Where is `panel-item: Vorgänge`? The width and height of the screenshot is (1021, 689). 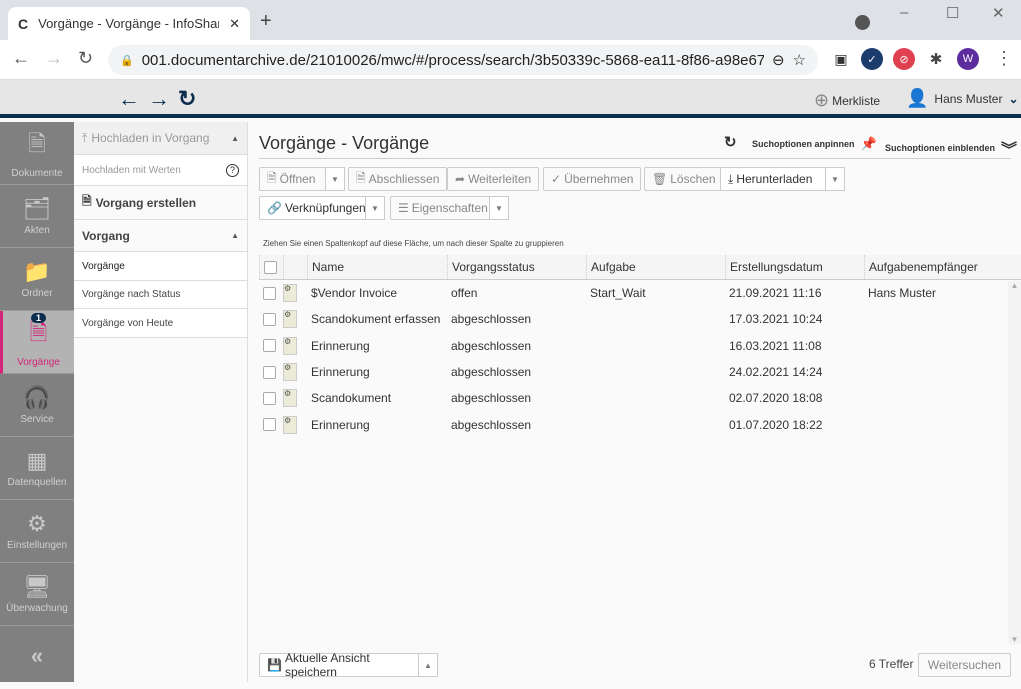 panel-item: Vorgänge is located at coordinates (160, 266).